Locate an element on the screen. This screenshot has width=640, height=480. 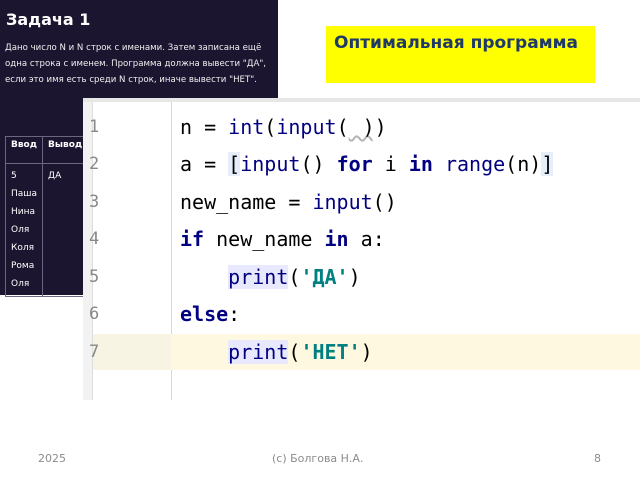
code-token-function: int is located at coordinates (246, 127).